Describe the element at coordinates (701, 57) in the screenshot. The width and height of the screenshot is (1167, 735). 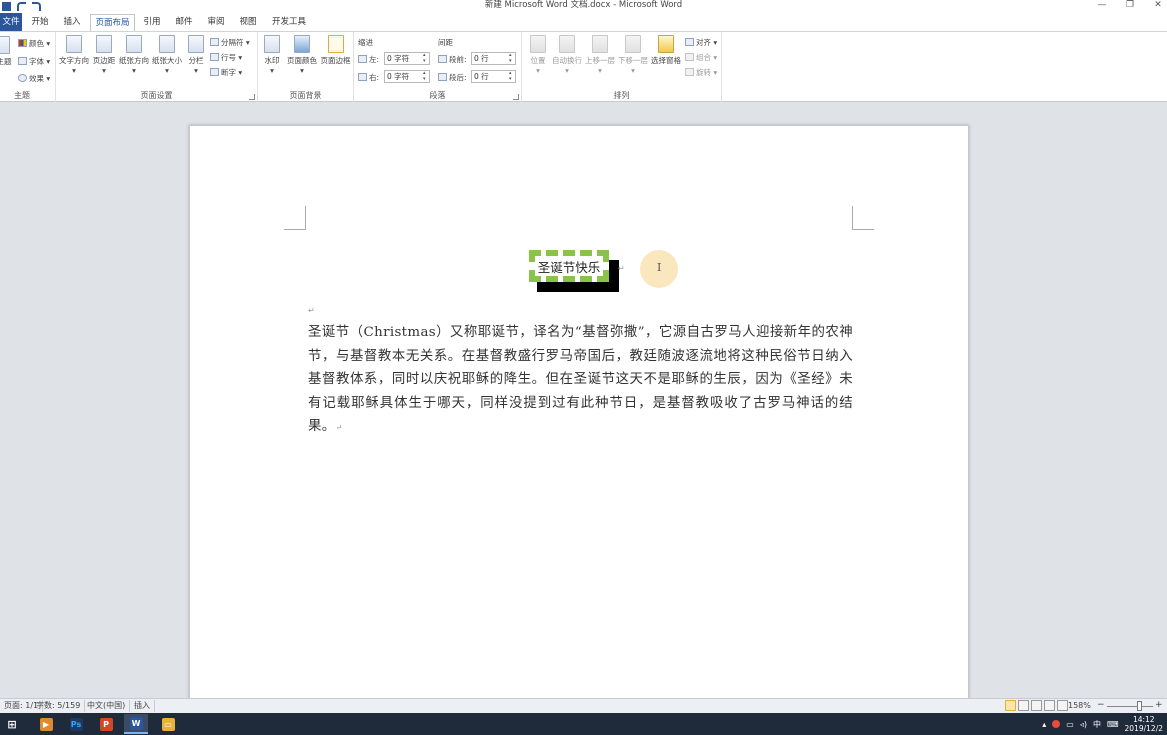
I see `group-button: 组合 ▾` at that location.